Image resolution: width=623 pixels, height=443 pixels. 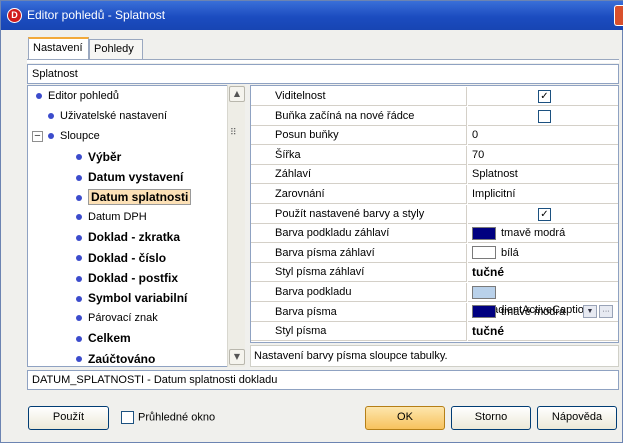 I want to click on property-row: Styl písma záhlaví tučné, so click(x=434, y=273).